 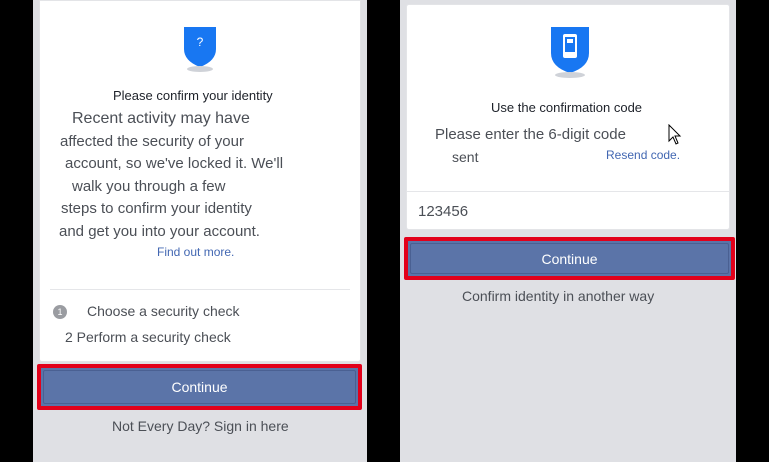 What do you see at coordinates (174, 163) in the screenshot?
I see `message-line-3: account, so we've locked it. We'll` at bounding box center [174, 163].